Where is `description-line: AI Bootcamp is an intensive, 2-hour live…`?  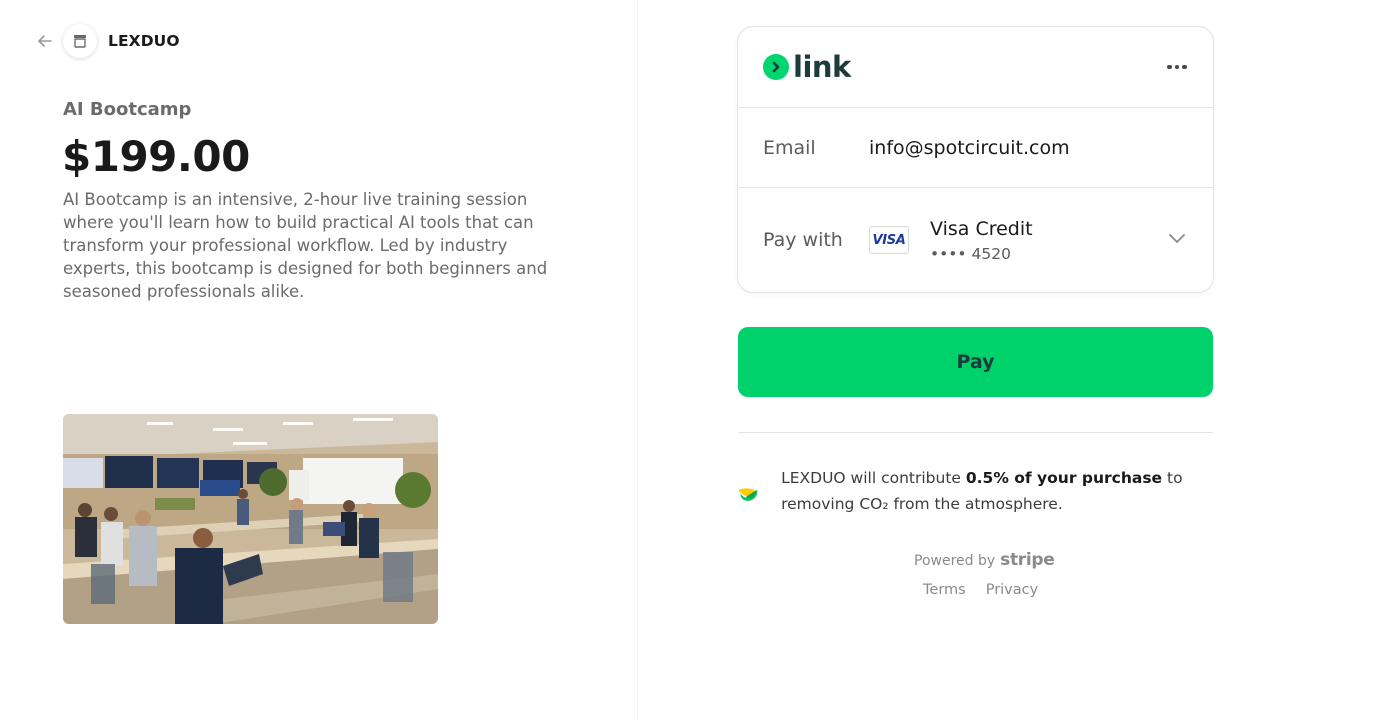
description-line: AI Bootcamp is an intensive, 2-hour live… is located at coordinates (295, 199).